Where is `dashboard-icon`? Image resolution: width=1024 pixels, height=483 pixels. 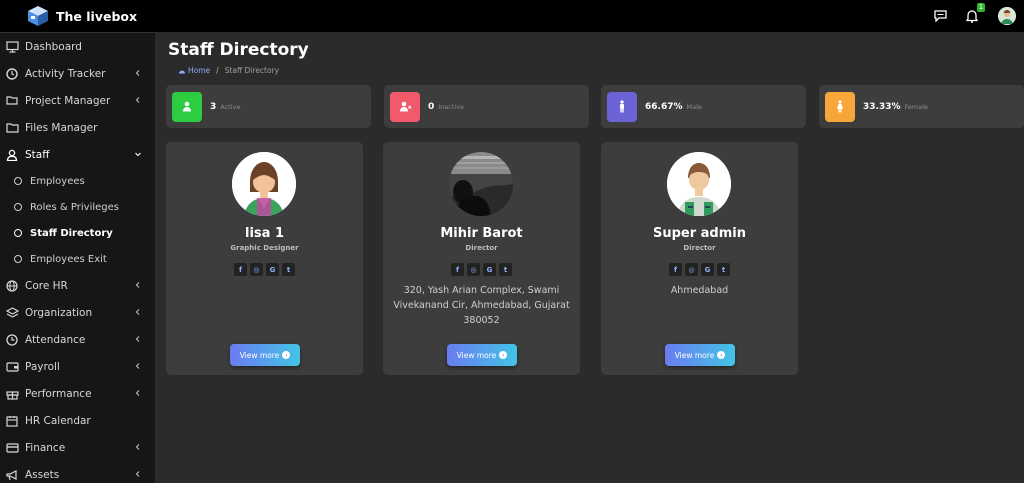
dashboard-icon is located at coordinates (182, 72).